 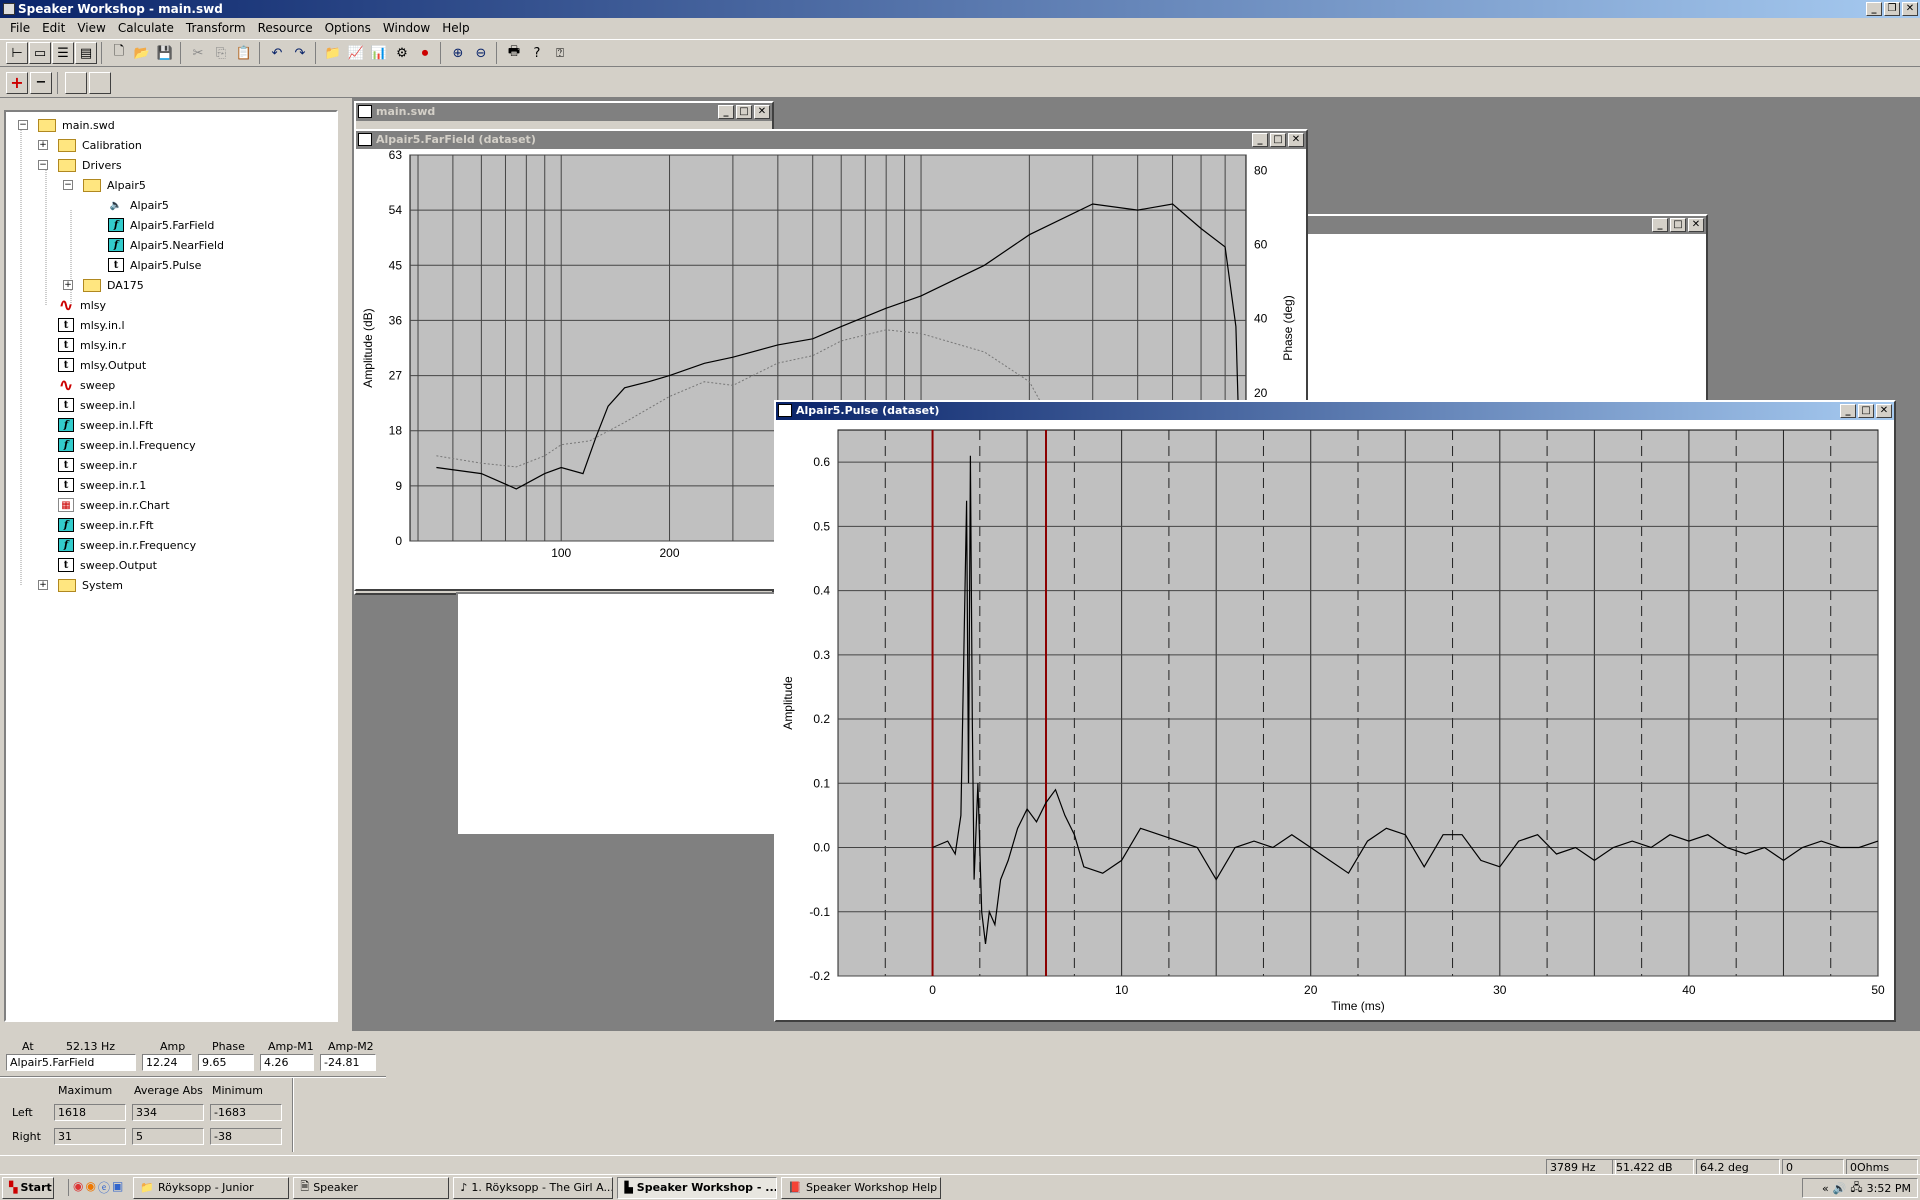 I want to click on paste-icon: 📋, so click(x=244, y=53).